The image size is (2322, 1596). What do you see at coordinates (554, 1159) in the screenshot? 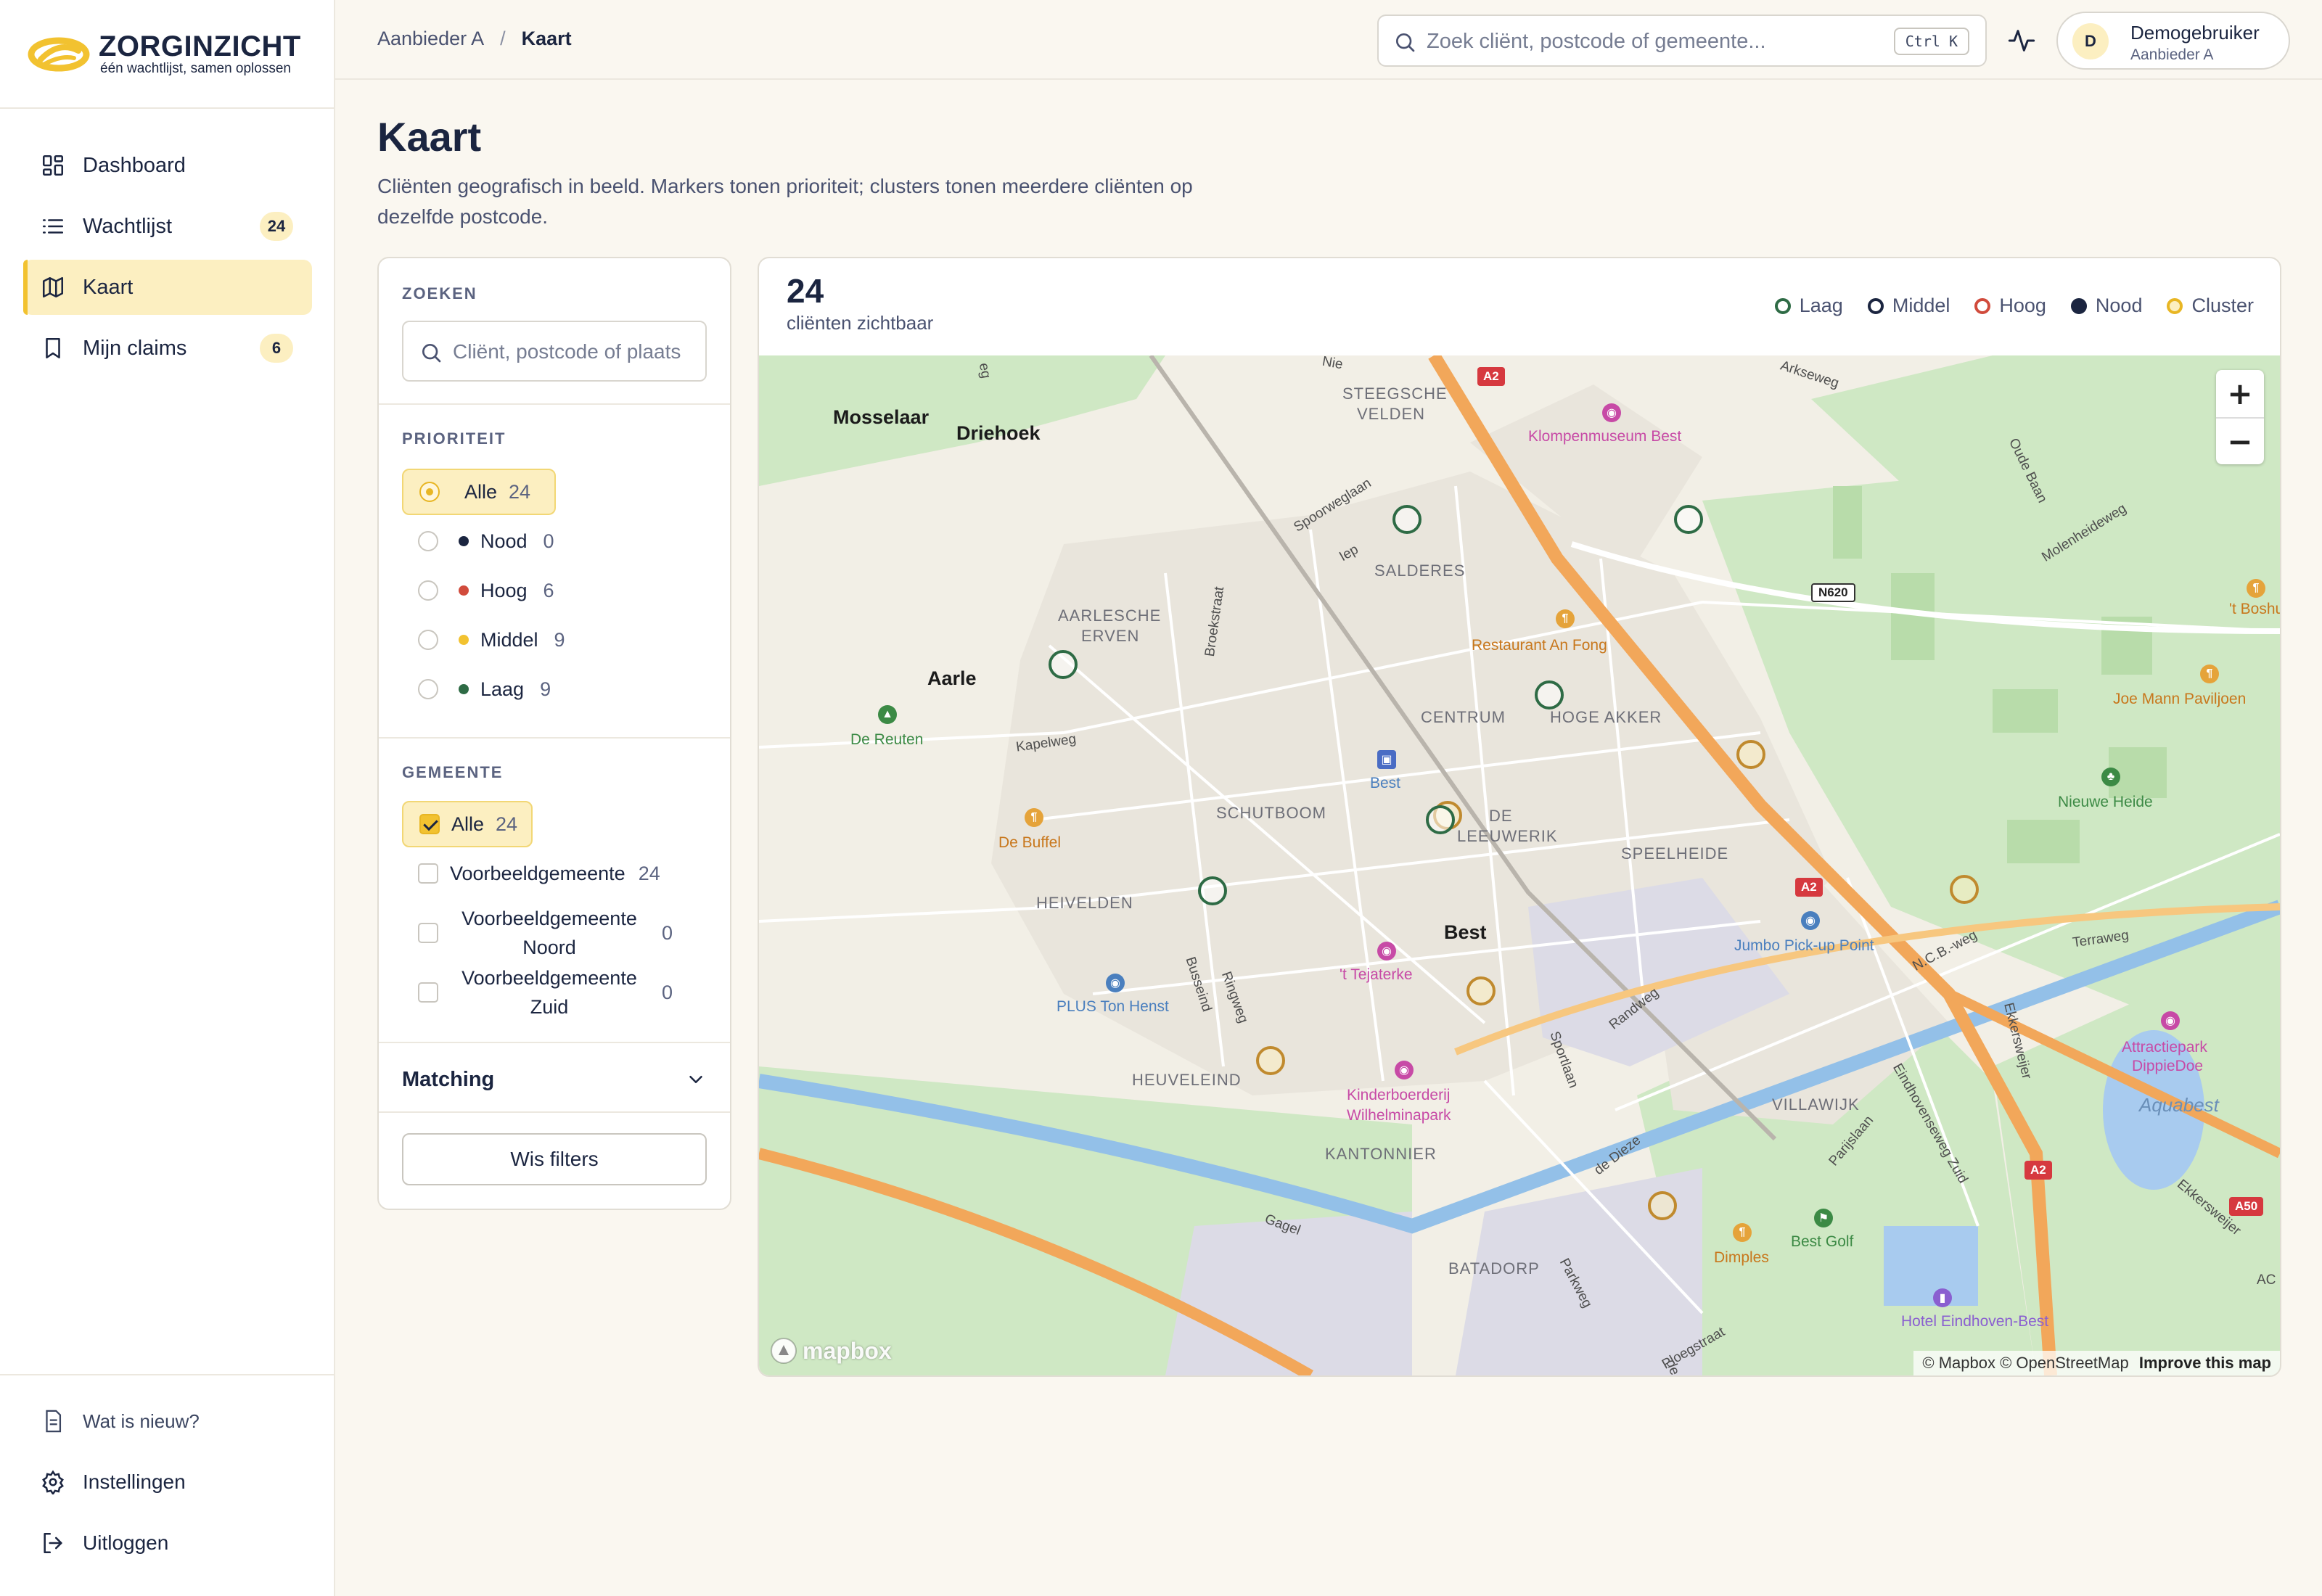
I see `clear-filters-button: Wis filters` at bounding box center [554, 1159].